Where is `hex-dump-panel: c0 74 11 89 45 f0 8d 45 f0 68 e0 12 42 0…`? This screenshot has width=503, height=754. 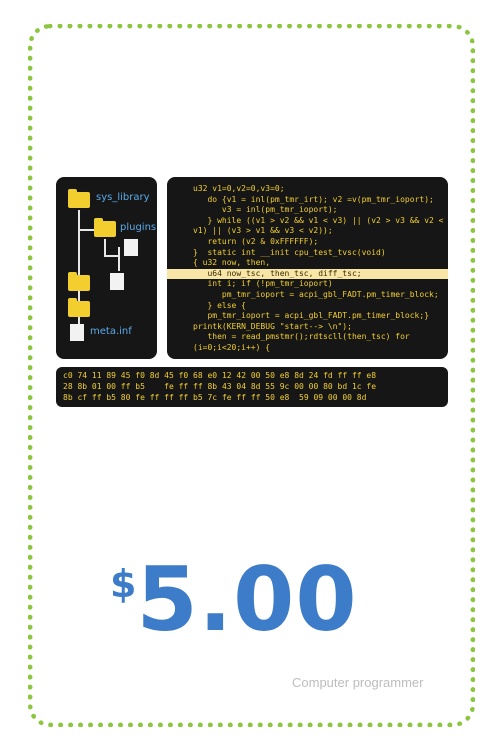
hex-dump-panel: c0 74 11 89 45 f0 8d 45 f0 68 e0 12 42 0… is located at coordinates (252, 387).